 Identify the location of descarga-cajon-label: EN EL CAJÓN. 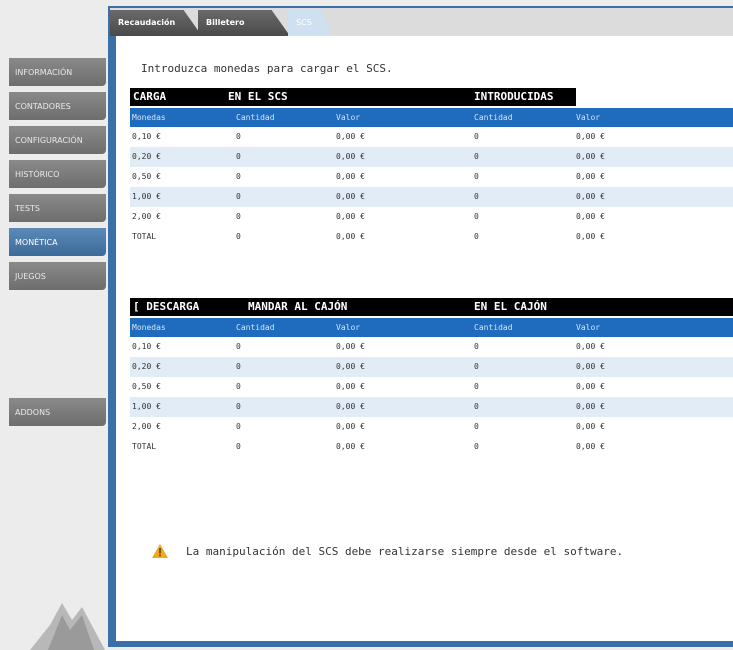
(510, 306).